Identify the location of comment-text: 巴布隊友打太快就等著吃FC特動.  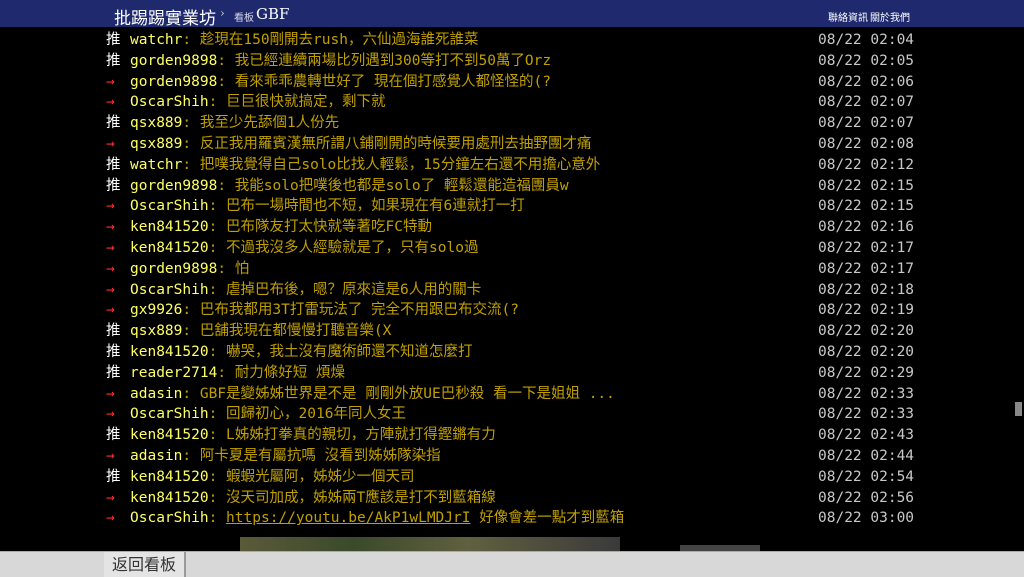
(329, 227).